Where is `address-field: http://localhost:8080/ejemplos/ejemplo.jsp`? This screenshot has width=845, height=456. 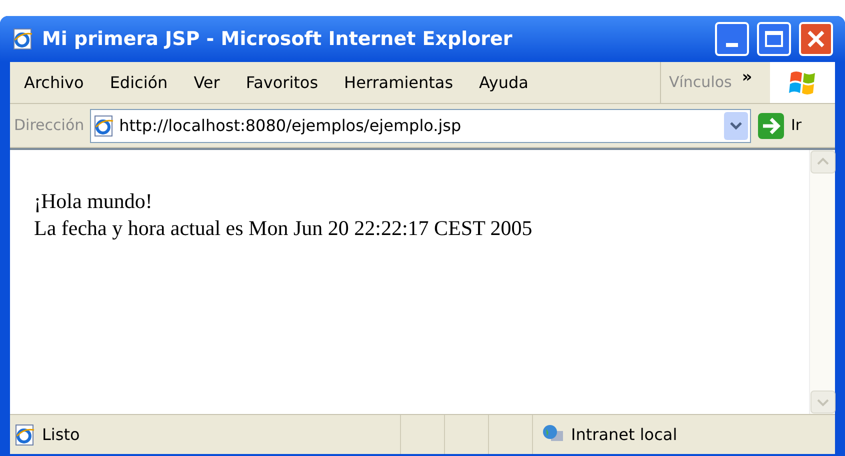
address-field: http://localhost:8080/ejemplos/ejemplo.jsp is located at coordinates (420, 125).